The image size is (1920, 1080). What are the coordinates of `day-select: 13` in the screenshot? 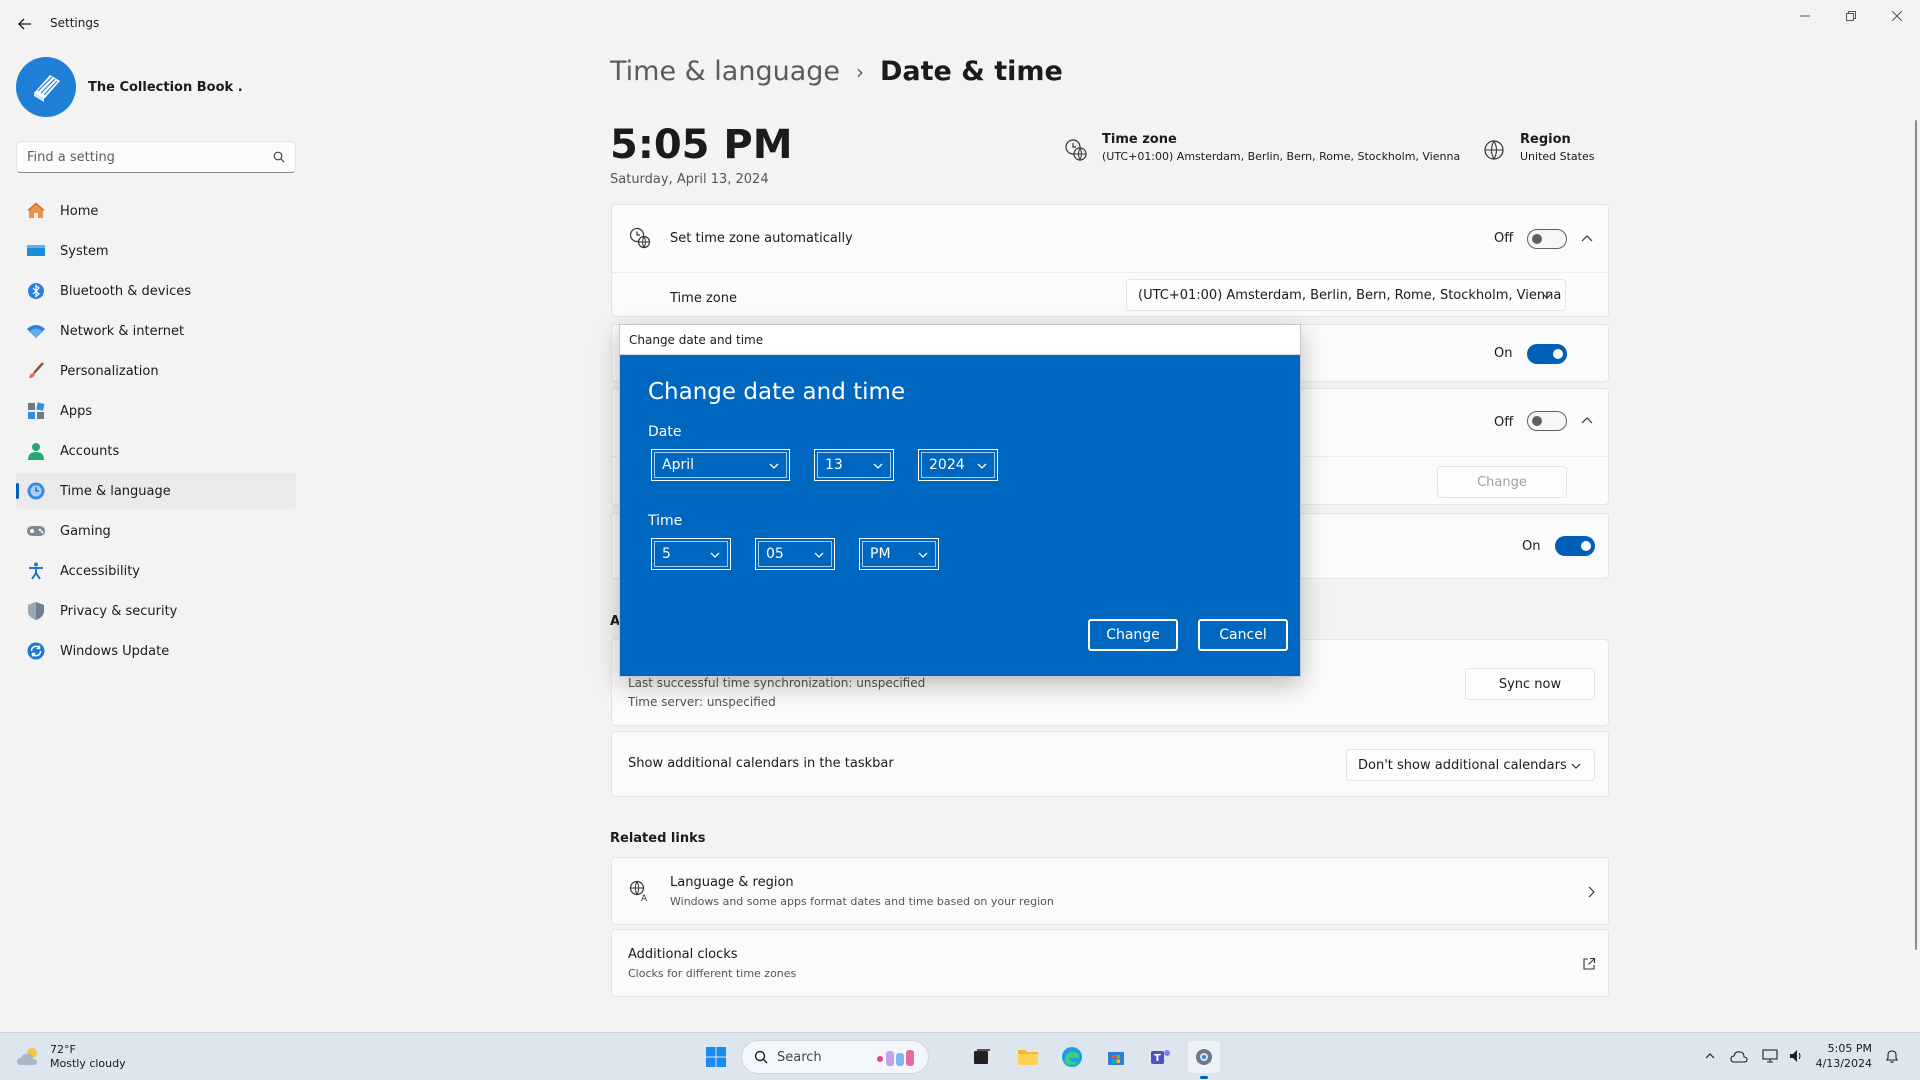 It's located at (854, 465).